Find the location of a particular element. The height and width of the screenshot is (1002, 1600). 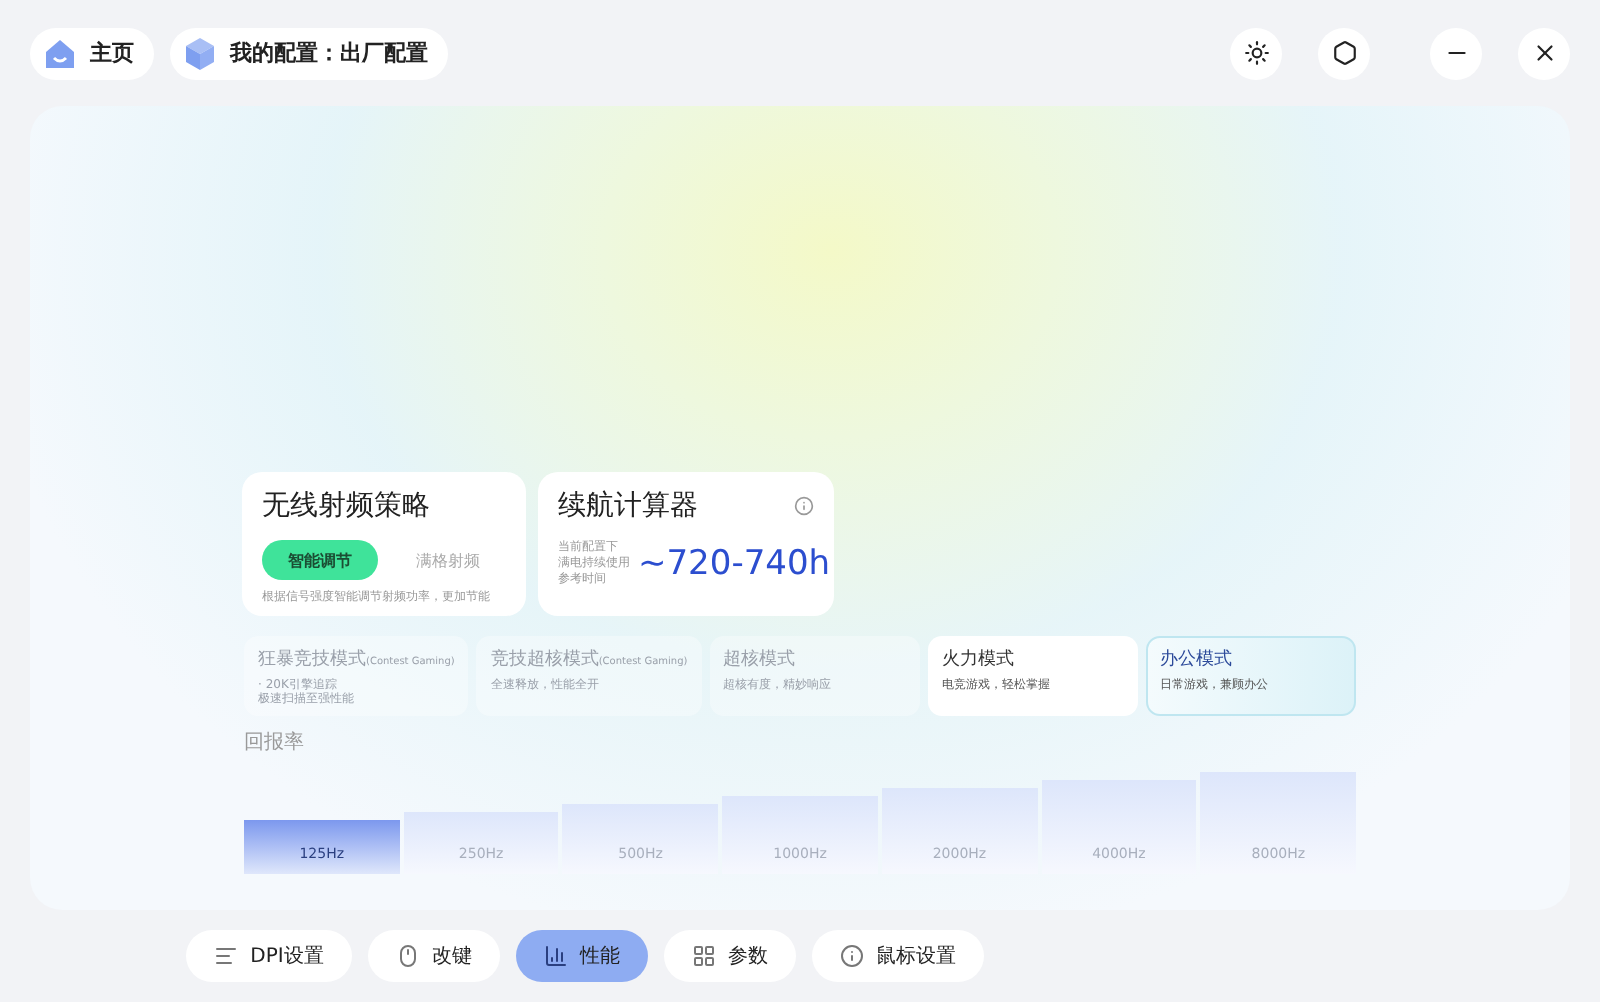

sun-icon is located at coordinates (1256, 53).